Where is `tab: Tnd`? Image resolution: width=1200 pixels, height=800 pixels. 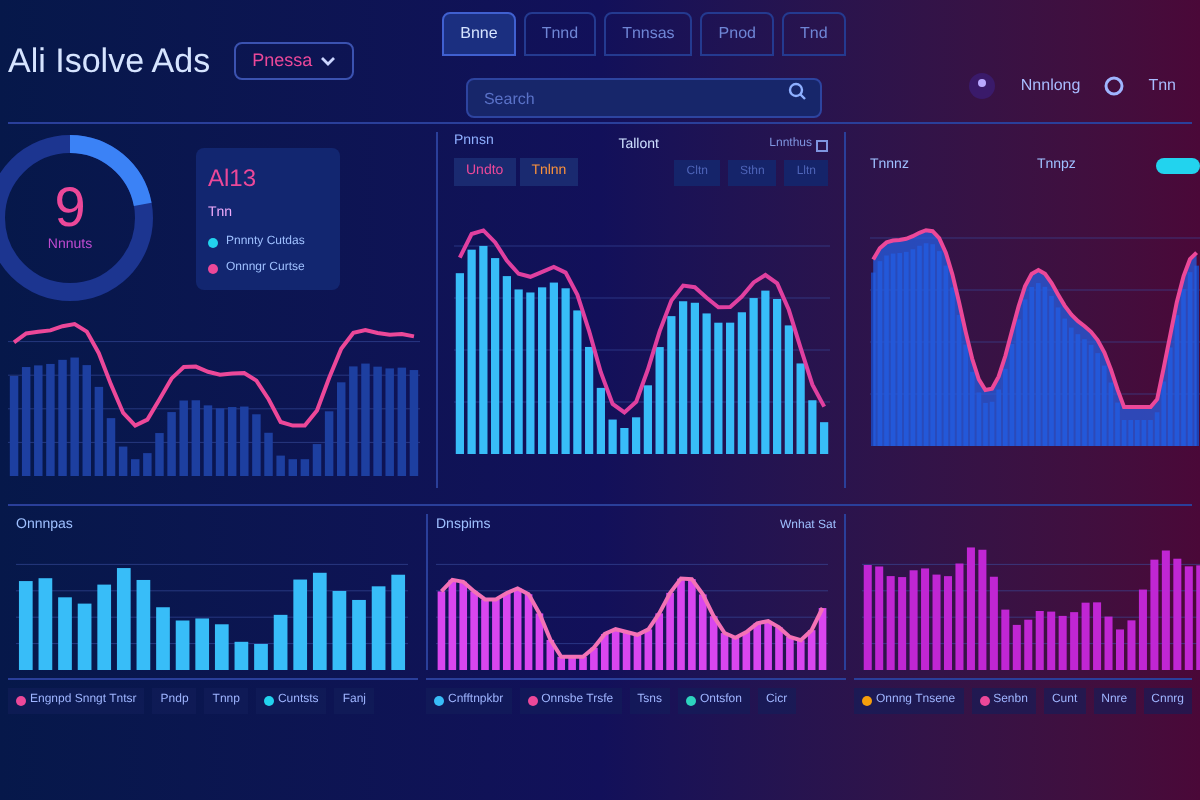
tab: Tnd is located at coordinates (813, 33).